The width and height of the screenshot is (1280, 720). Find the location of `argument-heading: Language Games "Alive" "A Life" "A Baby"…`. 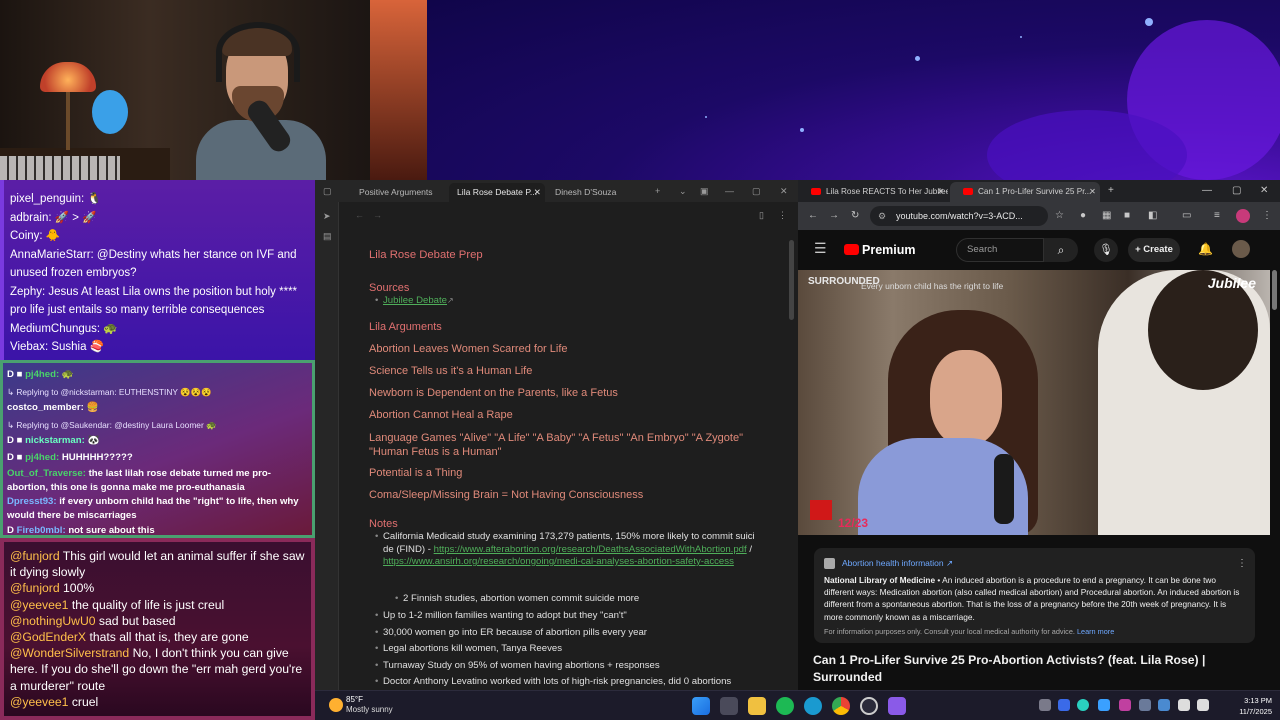

argument-heading: Language Games "Alive" "A Life" "A Baby"… is located at coordinates (559, 445).